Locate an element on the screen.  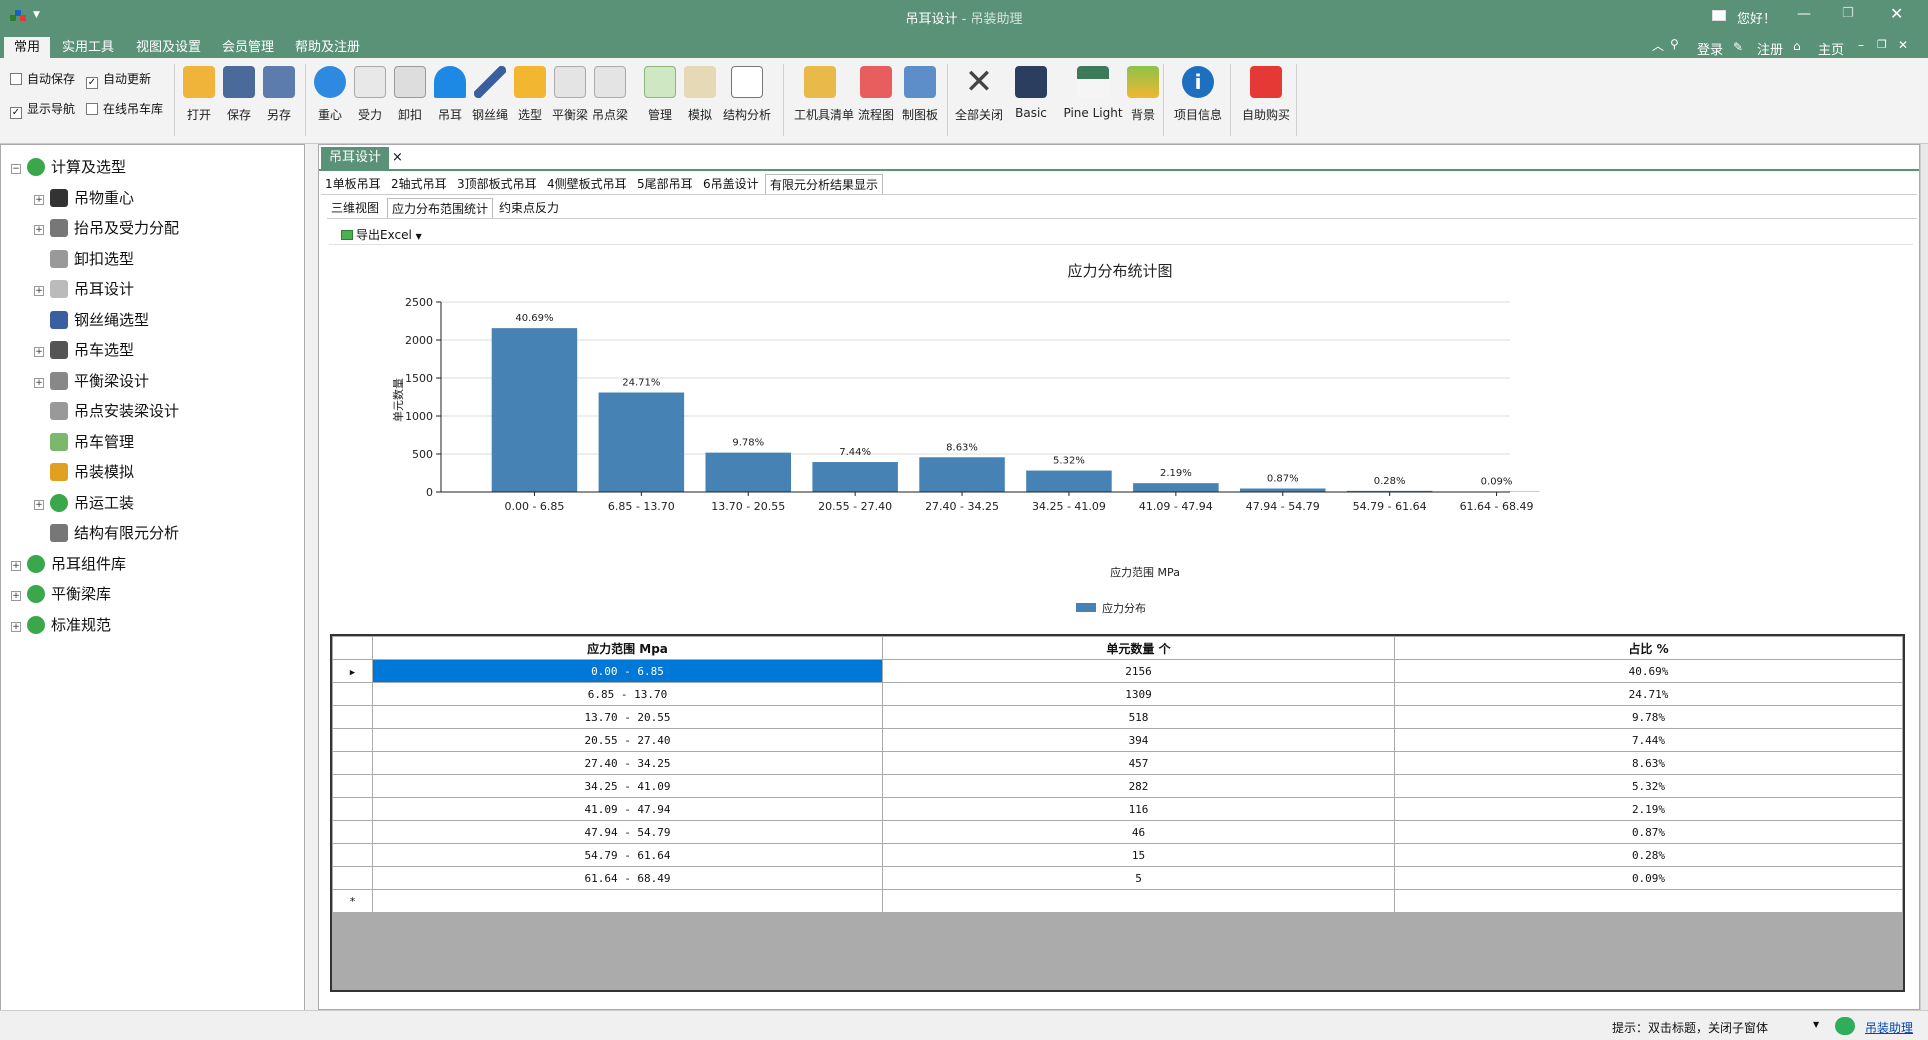
column-header-element-count: 单元数量 个 is located at coordinates (1138, 648).